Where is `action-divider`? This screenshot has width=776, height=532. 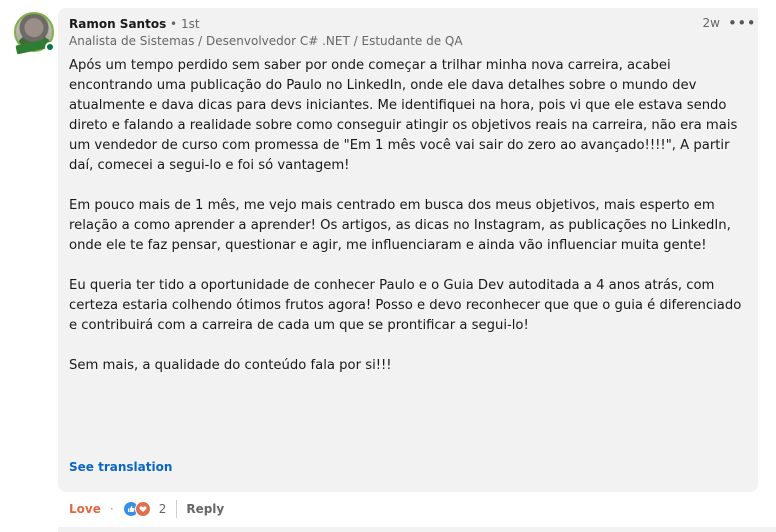
action-divider is located at coordinates (177, 509).